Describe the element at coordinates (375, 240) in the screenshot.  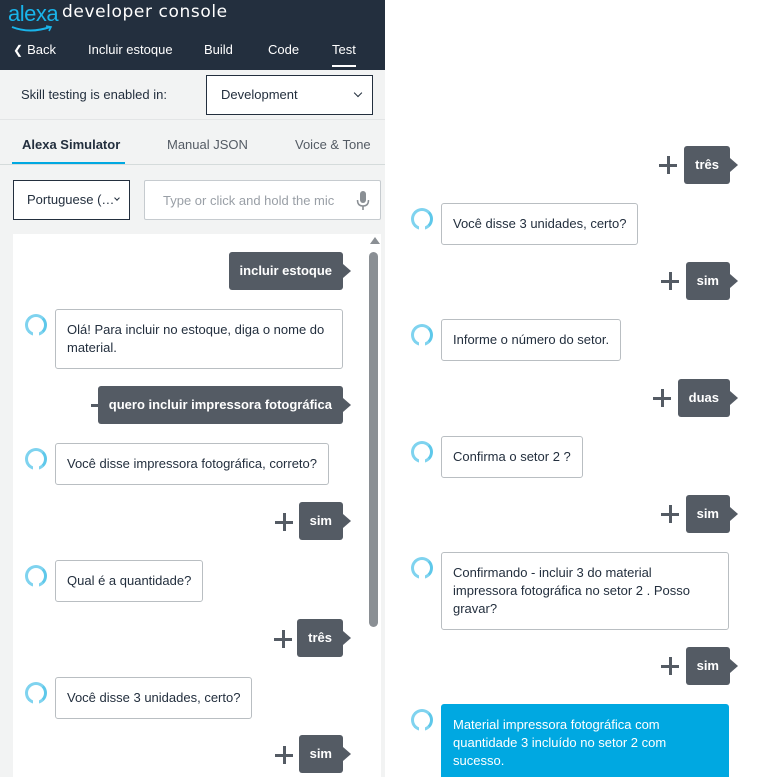
I see `scroll-up-icon` at that location.